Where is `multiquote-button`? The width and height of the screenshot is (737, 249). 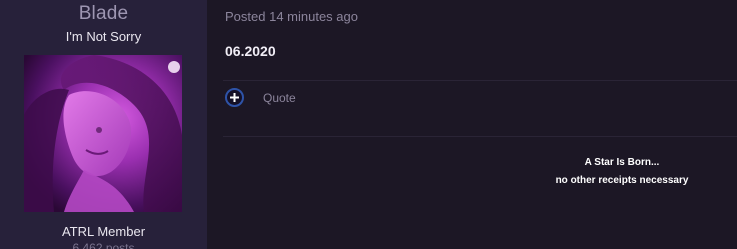 multiquote-button is located at coordinates (234, 97).